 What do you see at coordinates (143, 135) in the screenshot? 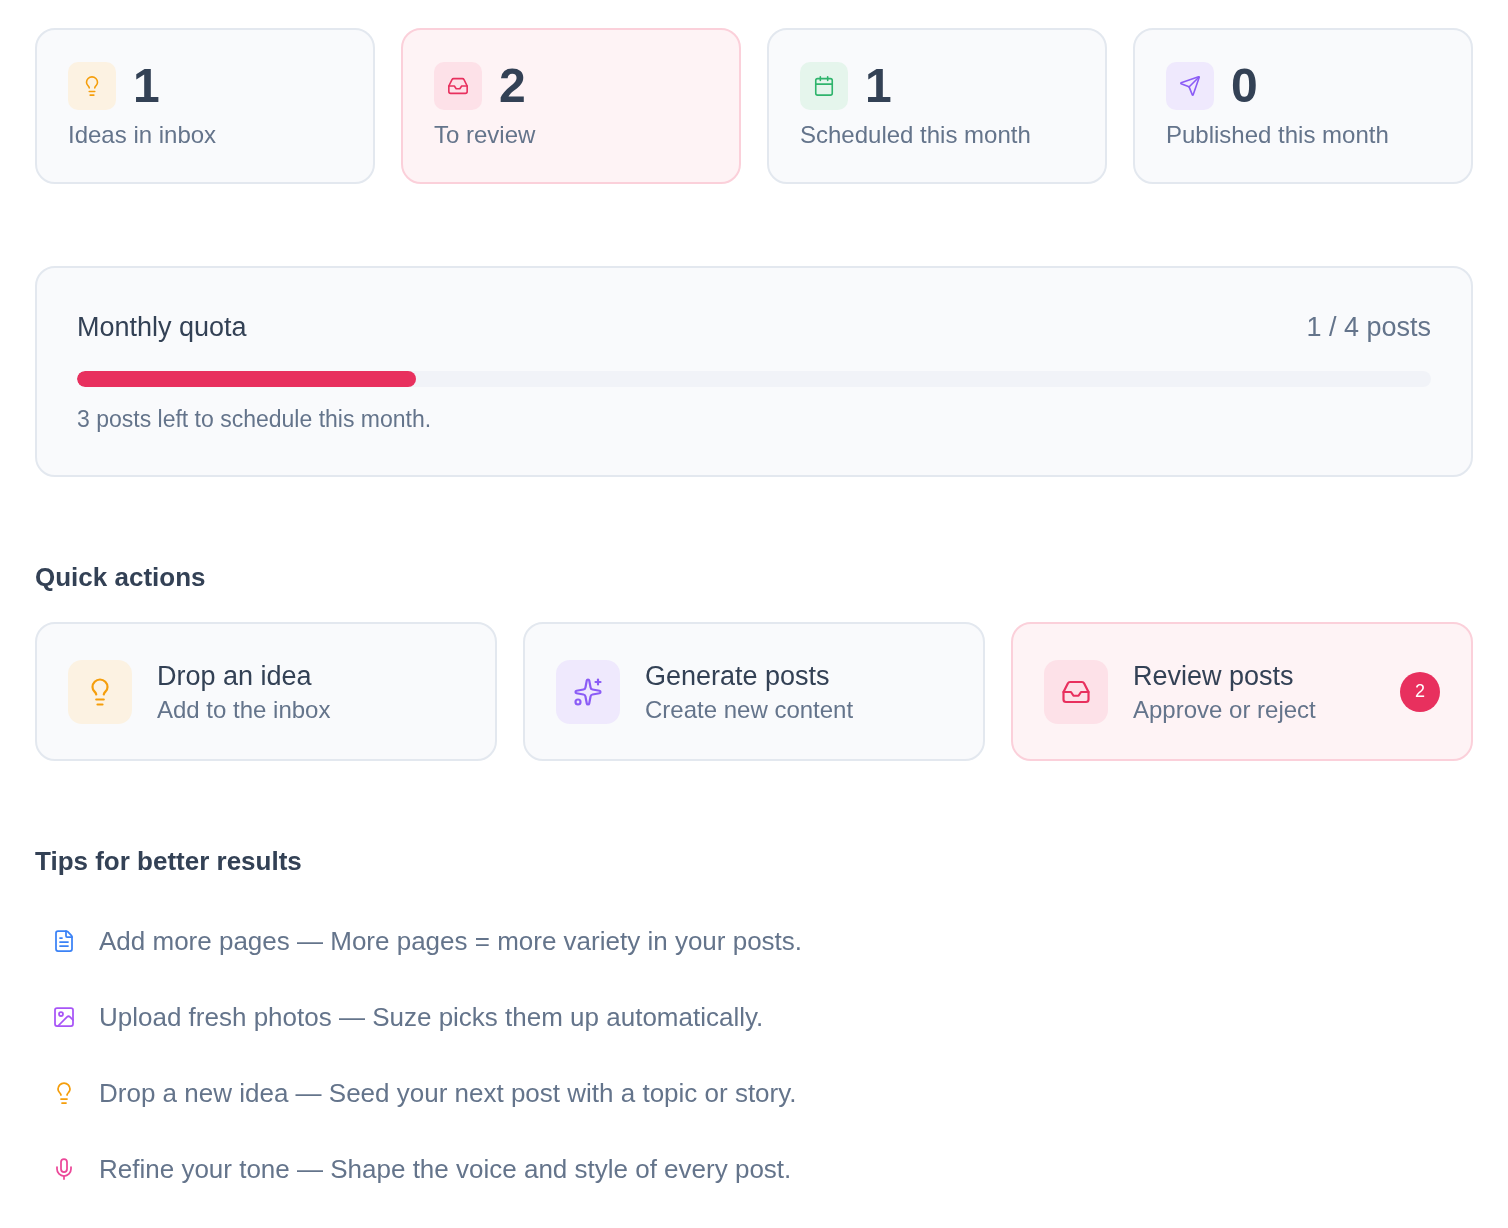
I see `stat-label: Ideas in inbox` at bounding box center [143, 135].